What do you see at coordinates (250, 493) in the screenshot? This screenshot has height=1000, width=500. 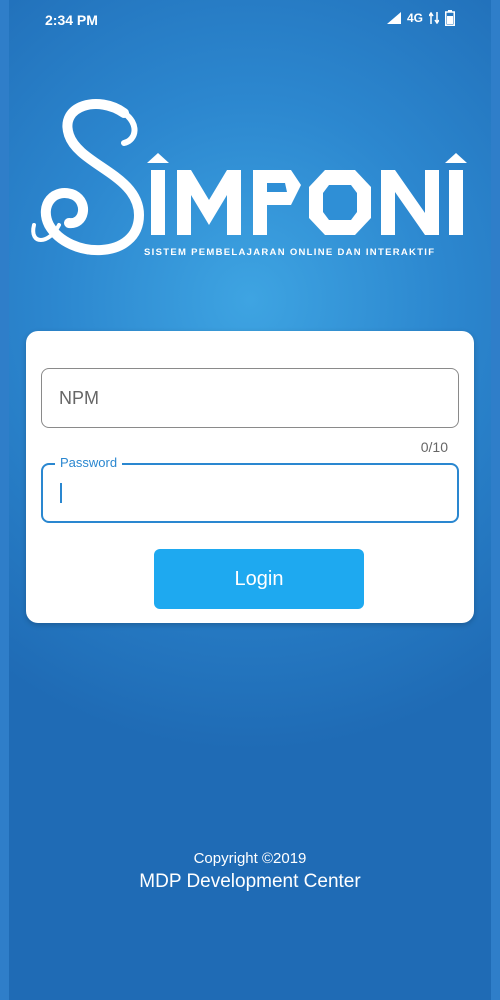 I see `password-input` at bounding box center [250, 493].